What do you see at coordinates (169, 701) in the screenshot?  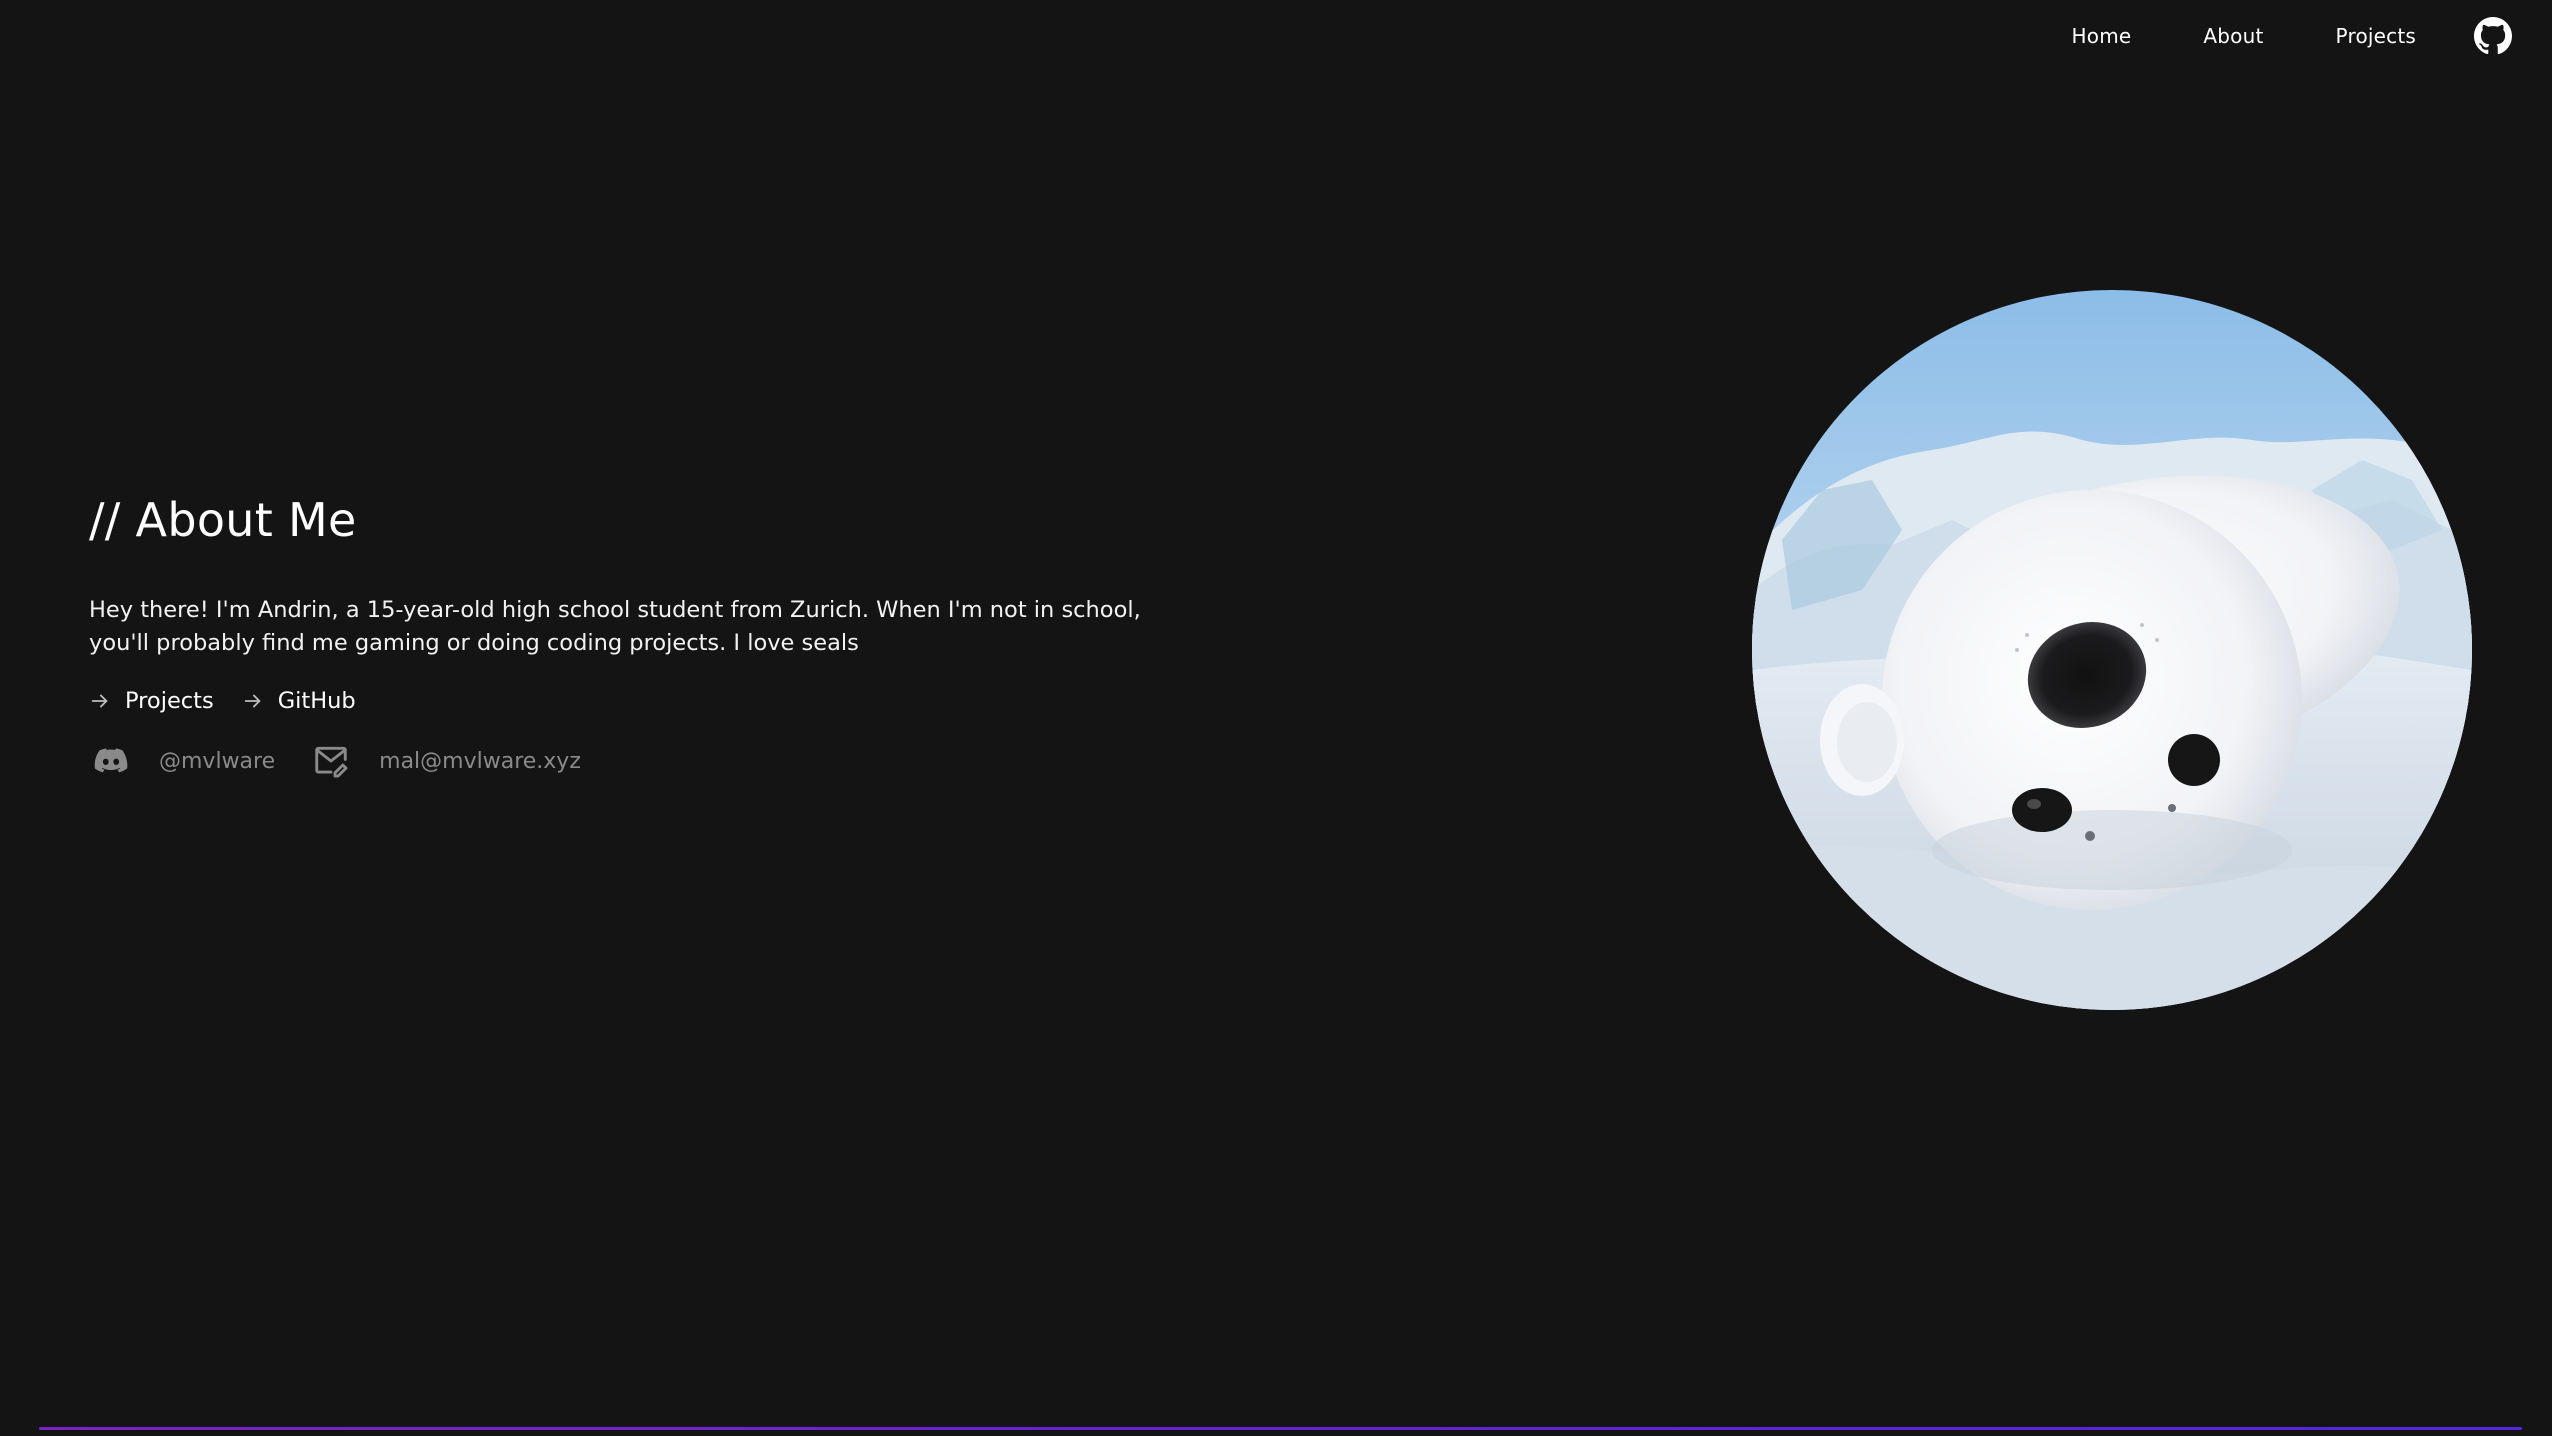 I see `projects-link-label: Projects` at bounding box center [169, 701].